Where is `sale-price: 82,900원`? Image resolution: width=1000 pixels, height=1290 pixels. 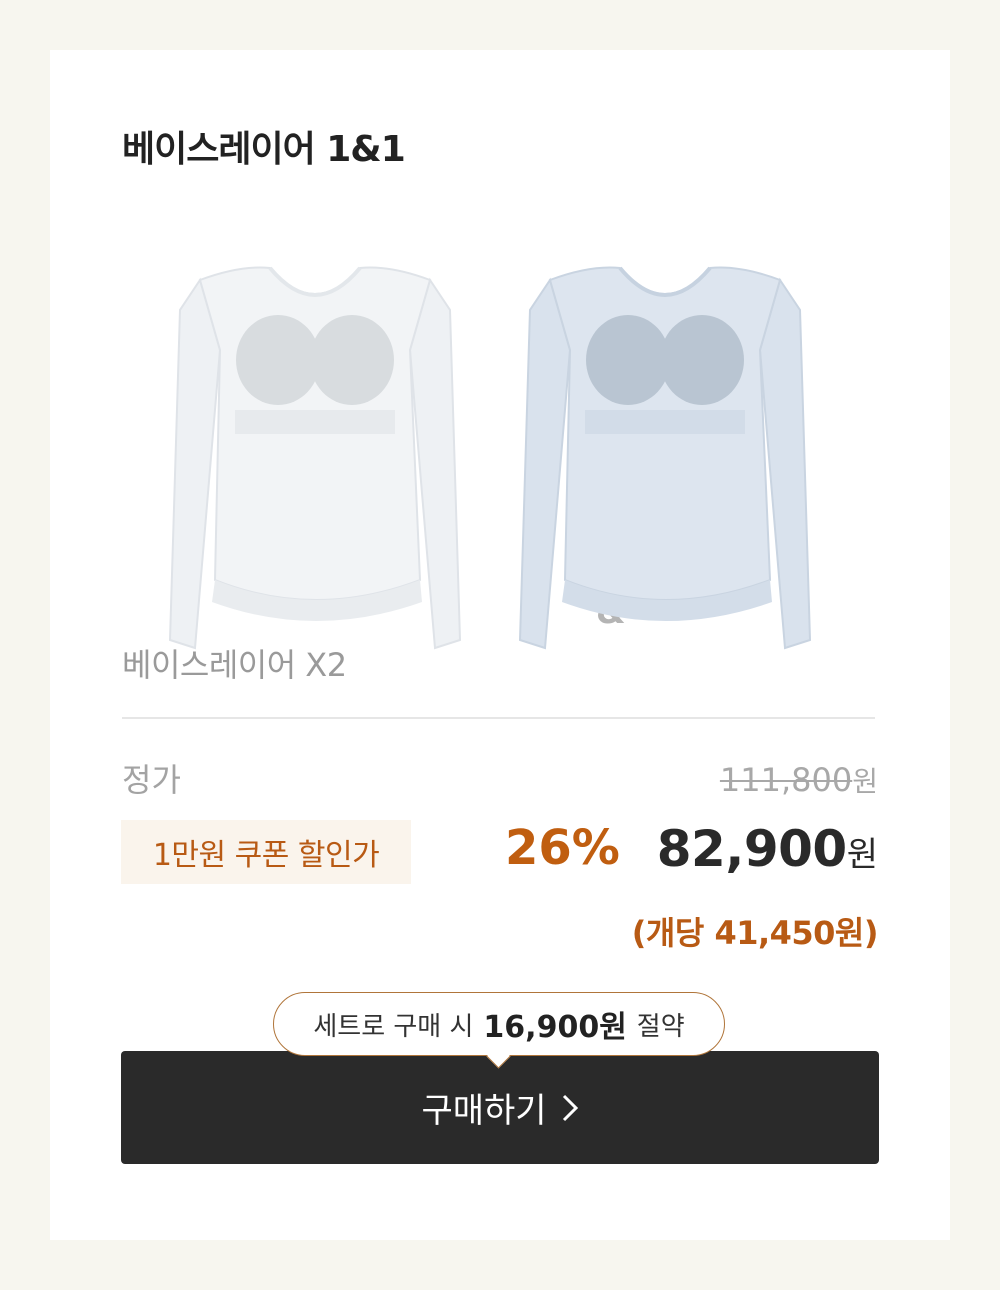
sale-price: 82,900원 is located at coordinates (767, 849).